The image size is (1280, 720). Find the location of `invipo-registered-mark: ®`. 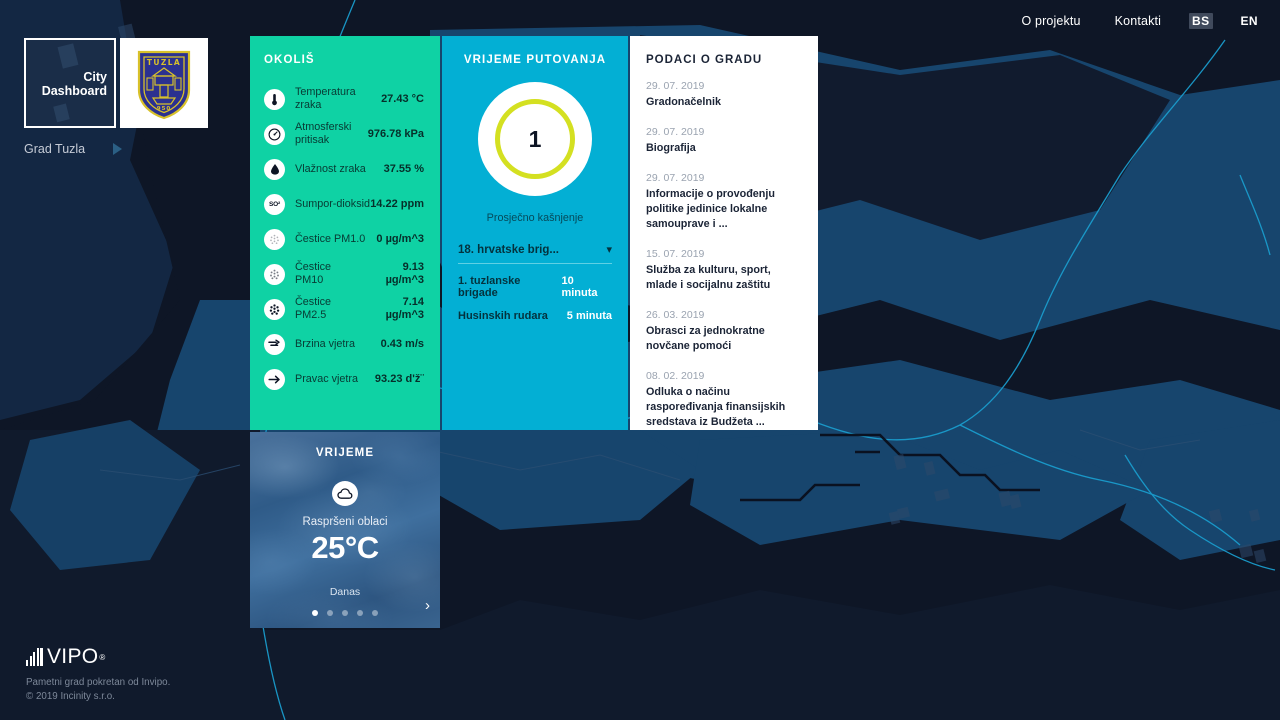

invipo-registered-mark: ® is located at coordinates (102, 657).